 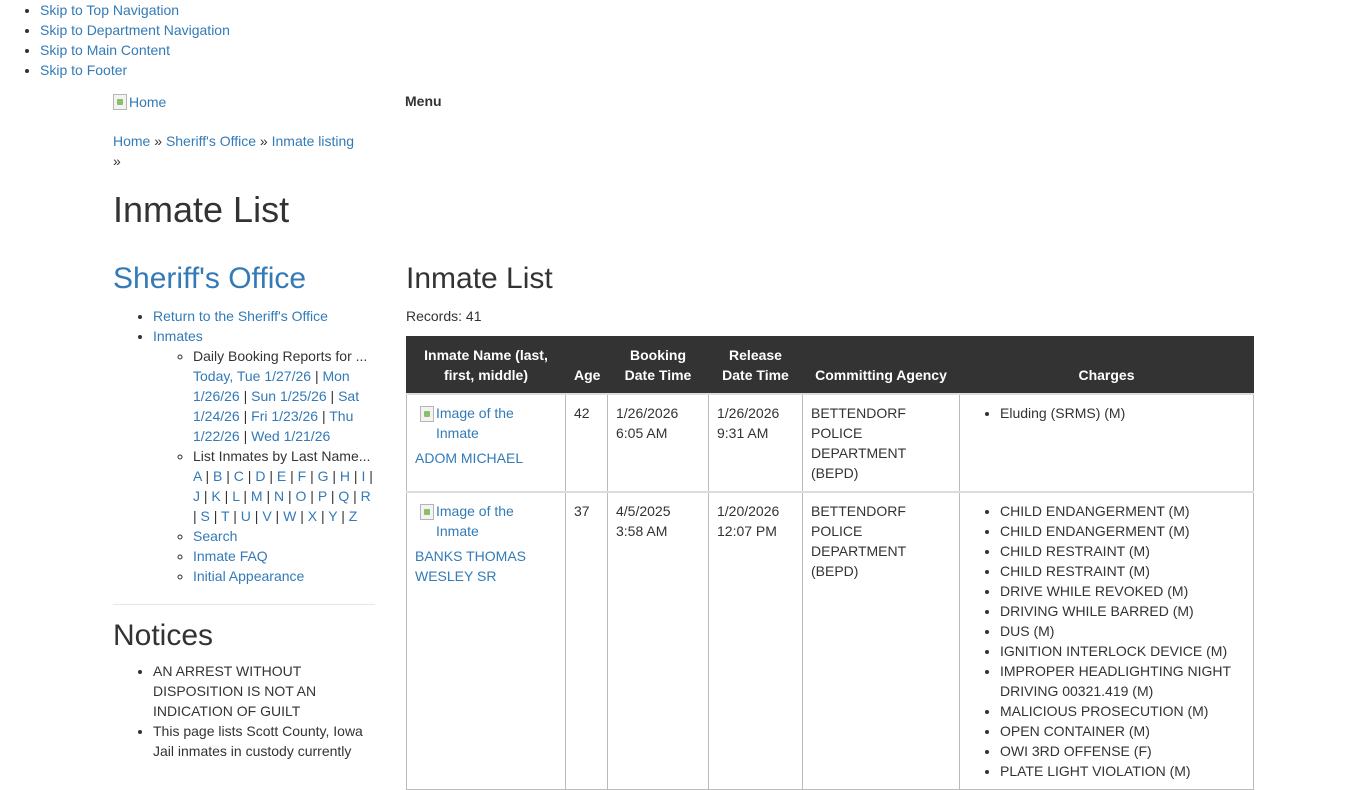 What do you see at coordinates (322, 496) in the screenshot?
I see `letter-link-p: P` at bounding box center [322, 496].